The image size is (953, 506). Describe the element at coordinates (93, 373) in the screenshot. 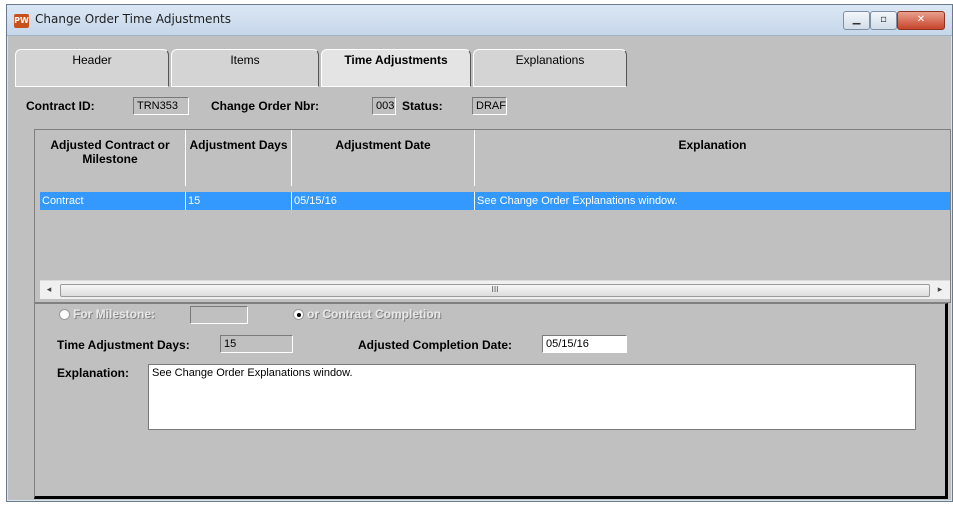

I see `explanation-label: Explanation:` at that location.